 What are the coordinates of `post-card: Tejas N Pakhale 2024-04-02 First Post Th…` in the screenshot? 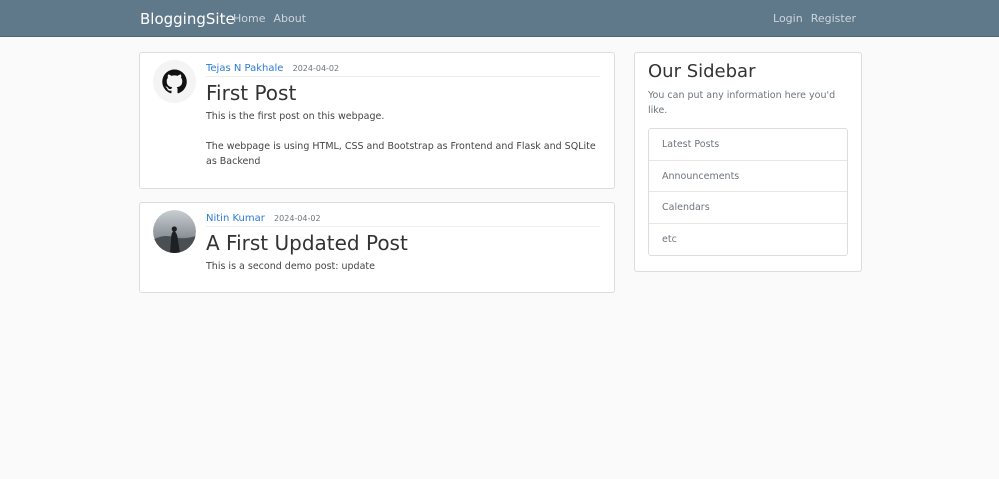 It's located at (377, 120).